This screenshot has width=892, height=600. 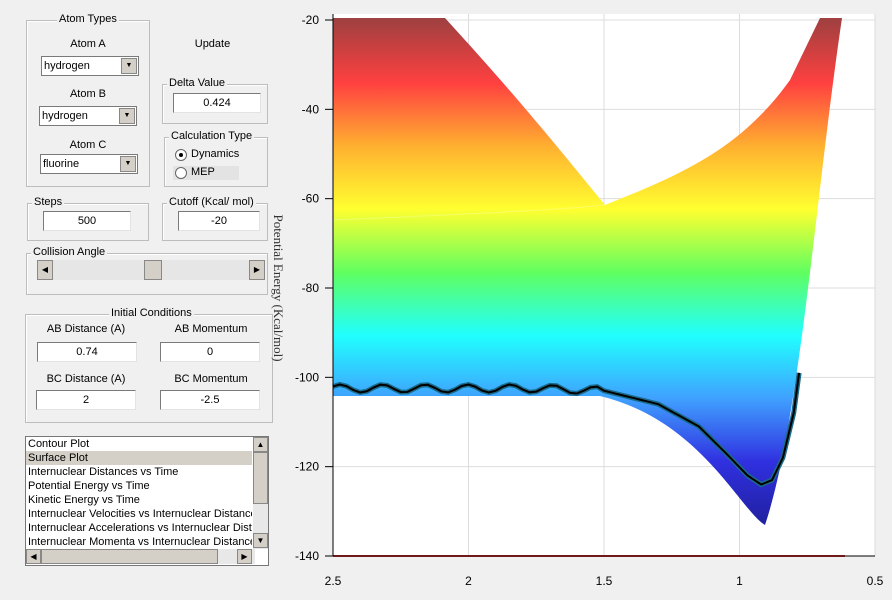 I want to click on y-tick-label: -140, so click(x=307, y=556).